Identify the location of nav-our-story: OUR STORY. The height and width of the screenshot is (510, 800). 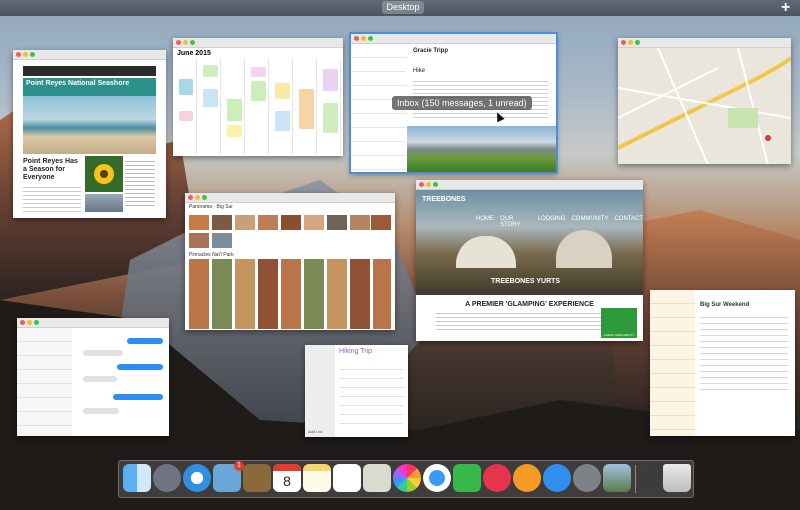
(516, 222).